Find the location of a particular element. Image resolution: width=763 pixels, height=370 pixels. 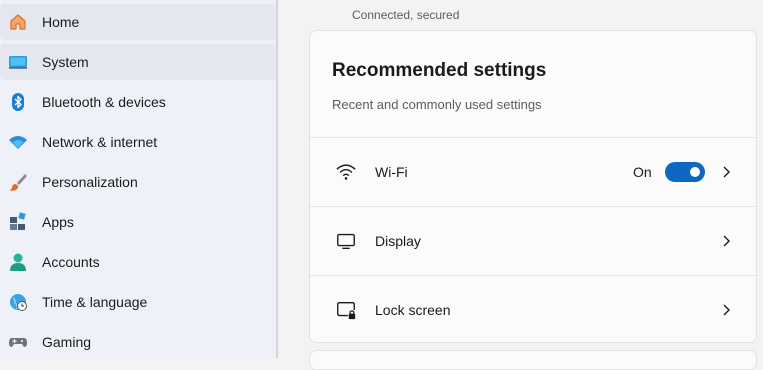

sidebar-item-gaming: Gaming is located at coordinates (138, 342).